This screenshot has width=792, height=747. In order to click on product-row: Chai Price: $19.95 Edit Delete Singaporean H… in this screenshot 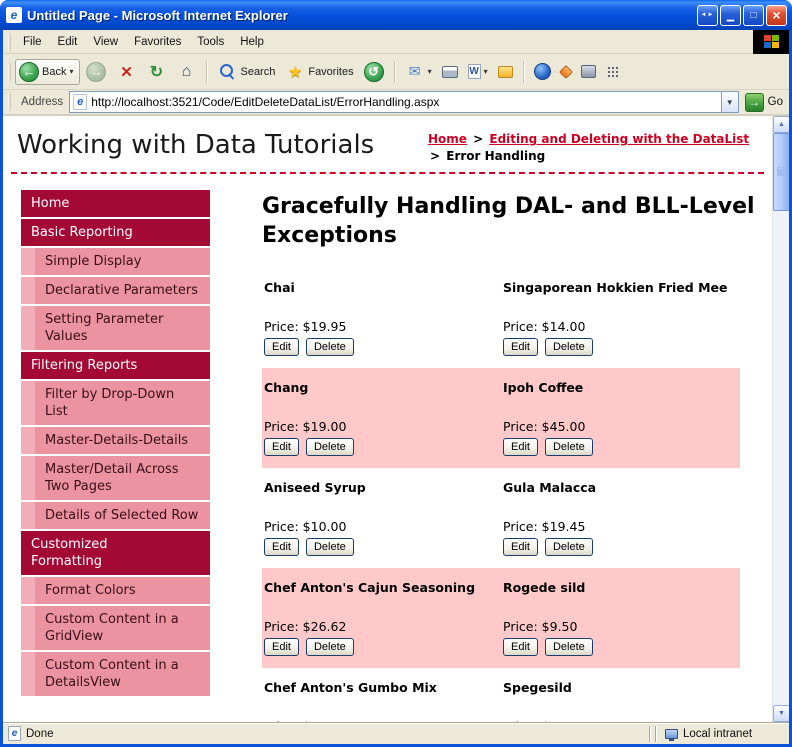, I will do `click(501, 318)`.